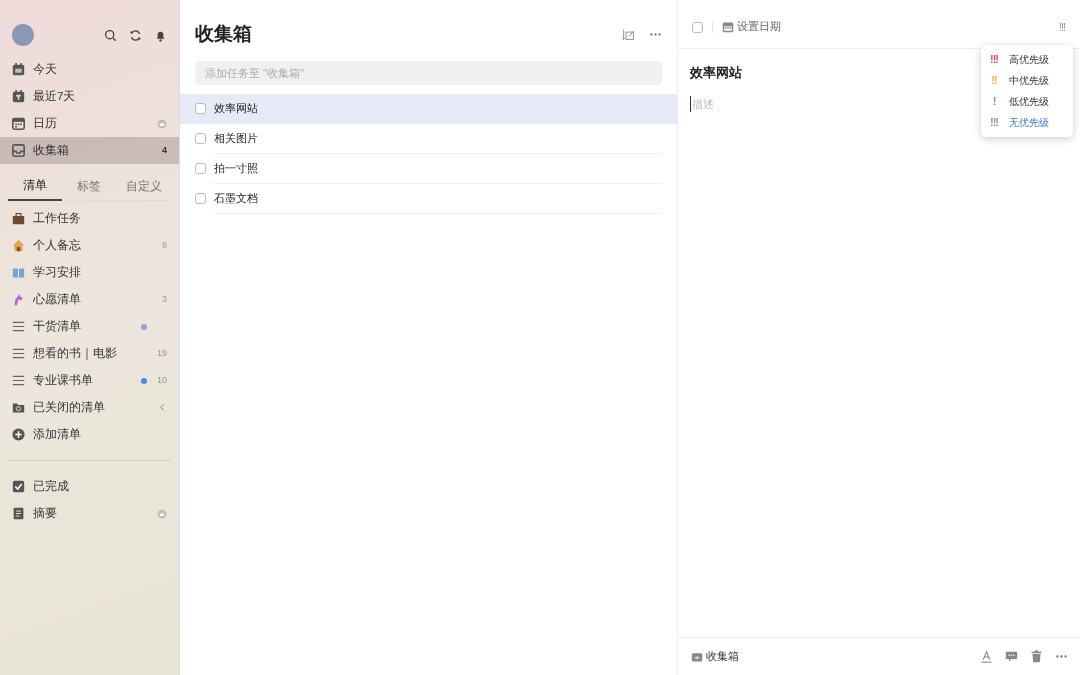  Describe the element at coordinates (161, 380) in the screenshot. I see `item-count: 10` at that location.